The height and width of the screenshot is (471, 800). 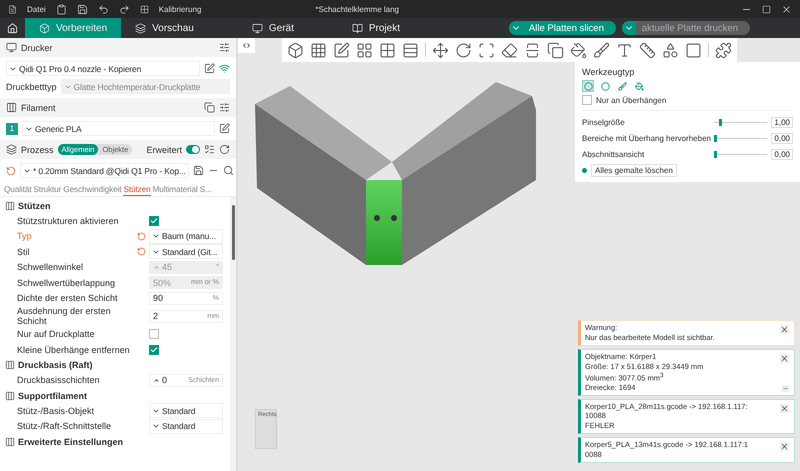 I want to click on slider-value: 1,00, so click(x=782, y=122).